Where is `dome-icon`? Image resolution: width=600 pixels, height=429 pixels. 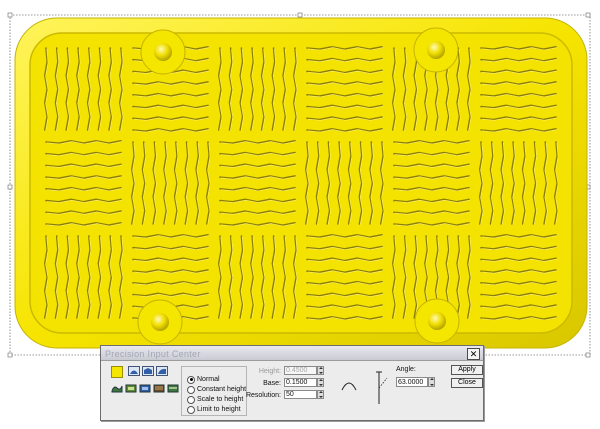 dome-icon is located at coordinates (134, 371).